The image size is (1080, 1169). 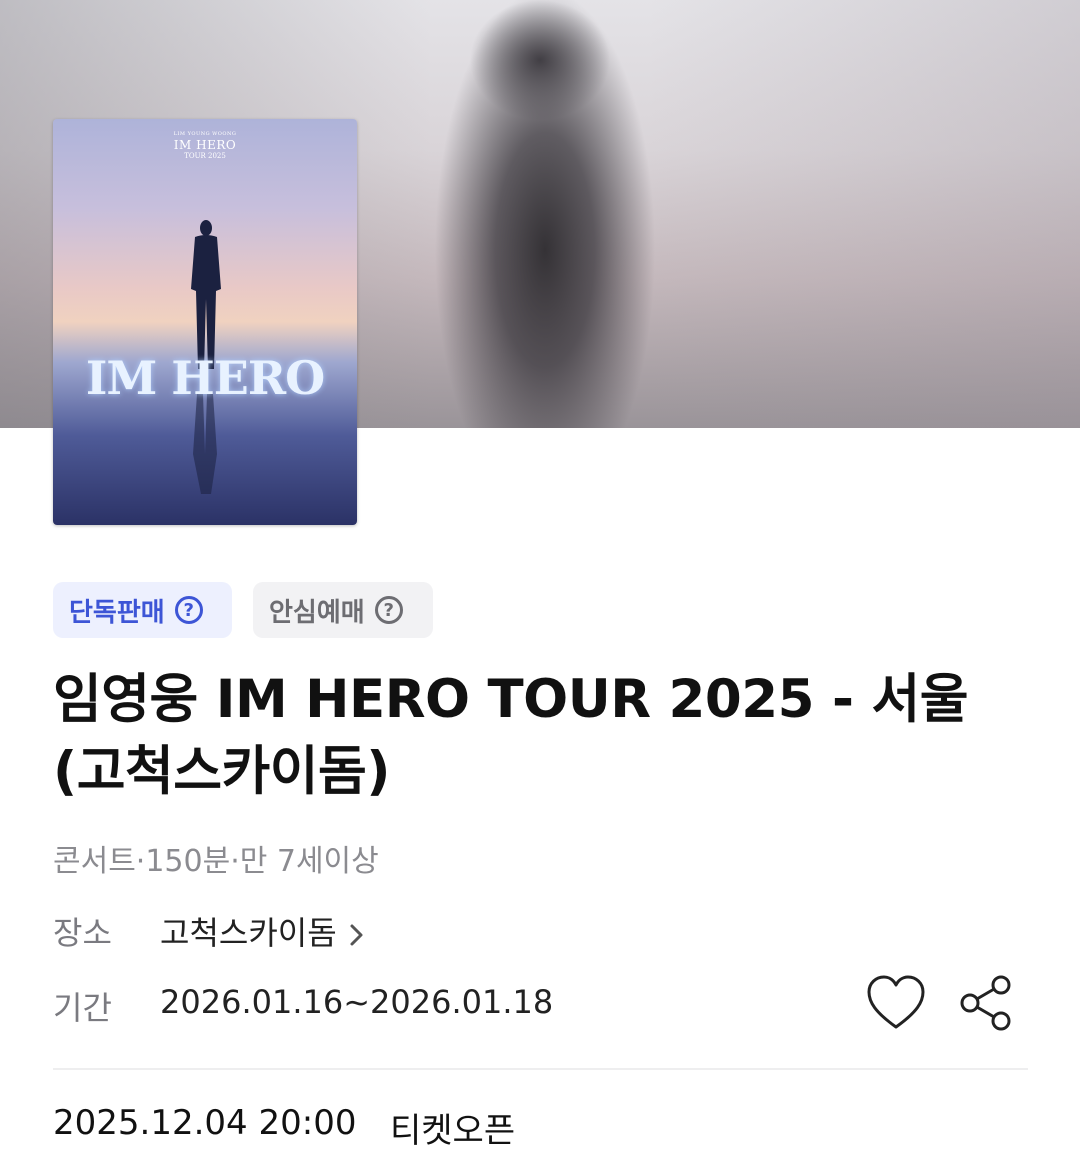 What do you see at coordinates (356, 935) in the screenshot?
I see `chevron-right-icon` at bounding box center [356, 935].